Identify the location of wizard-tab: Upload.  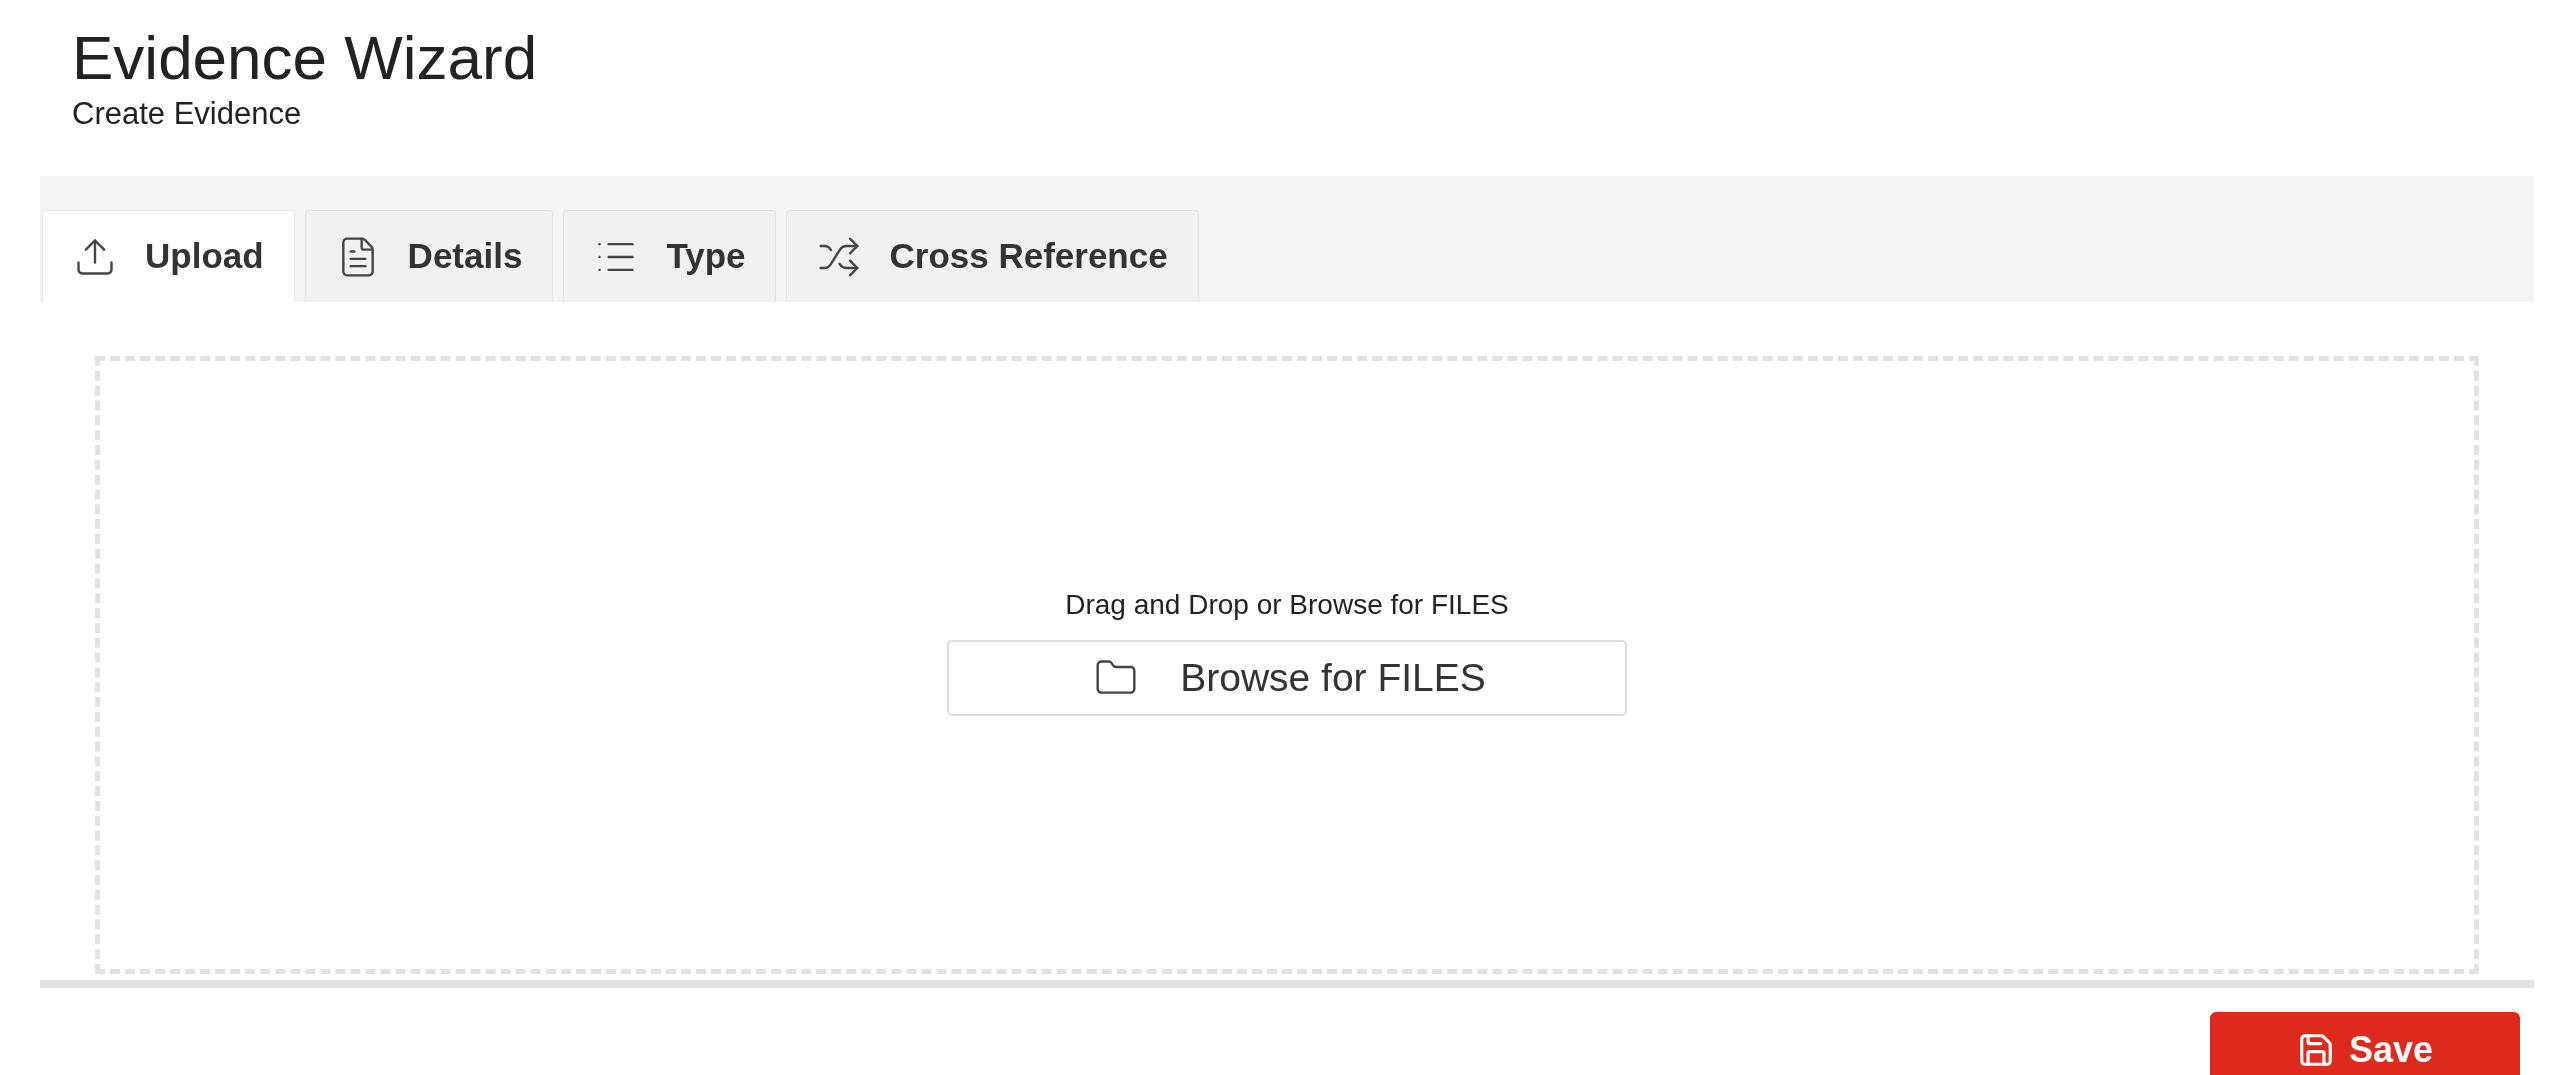
(168, 256).